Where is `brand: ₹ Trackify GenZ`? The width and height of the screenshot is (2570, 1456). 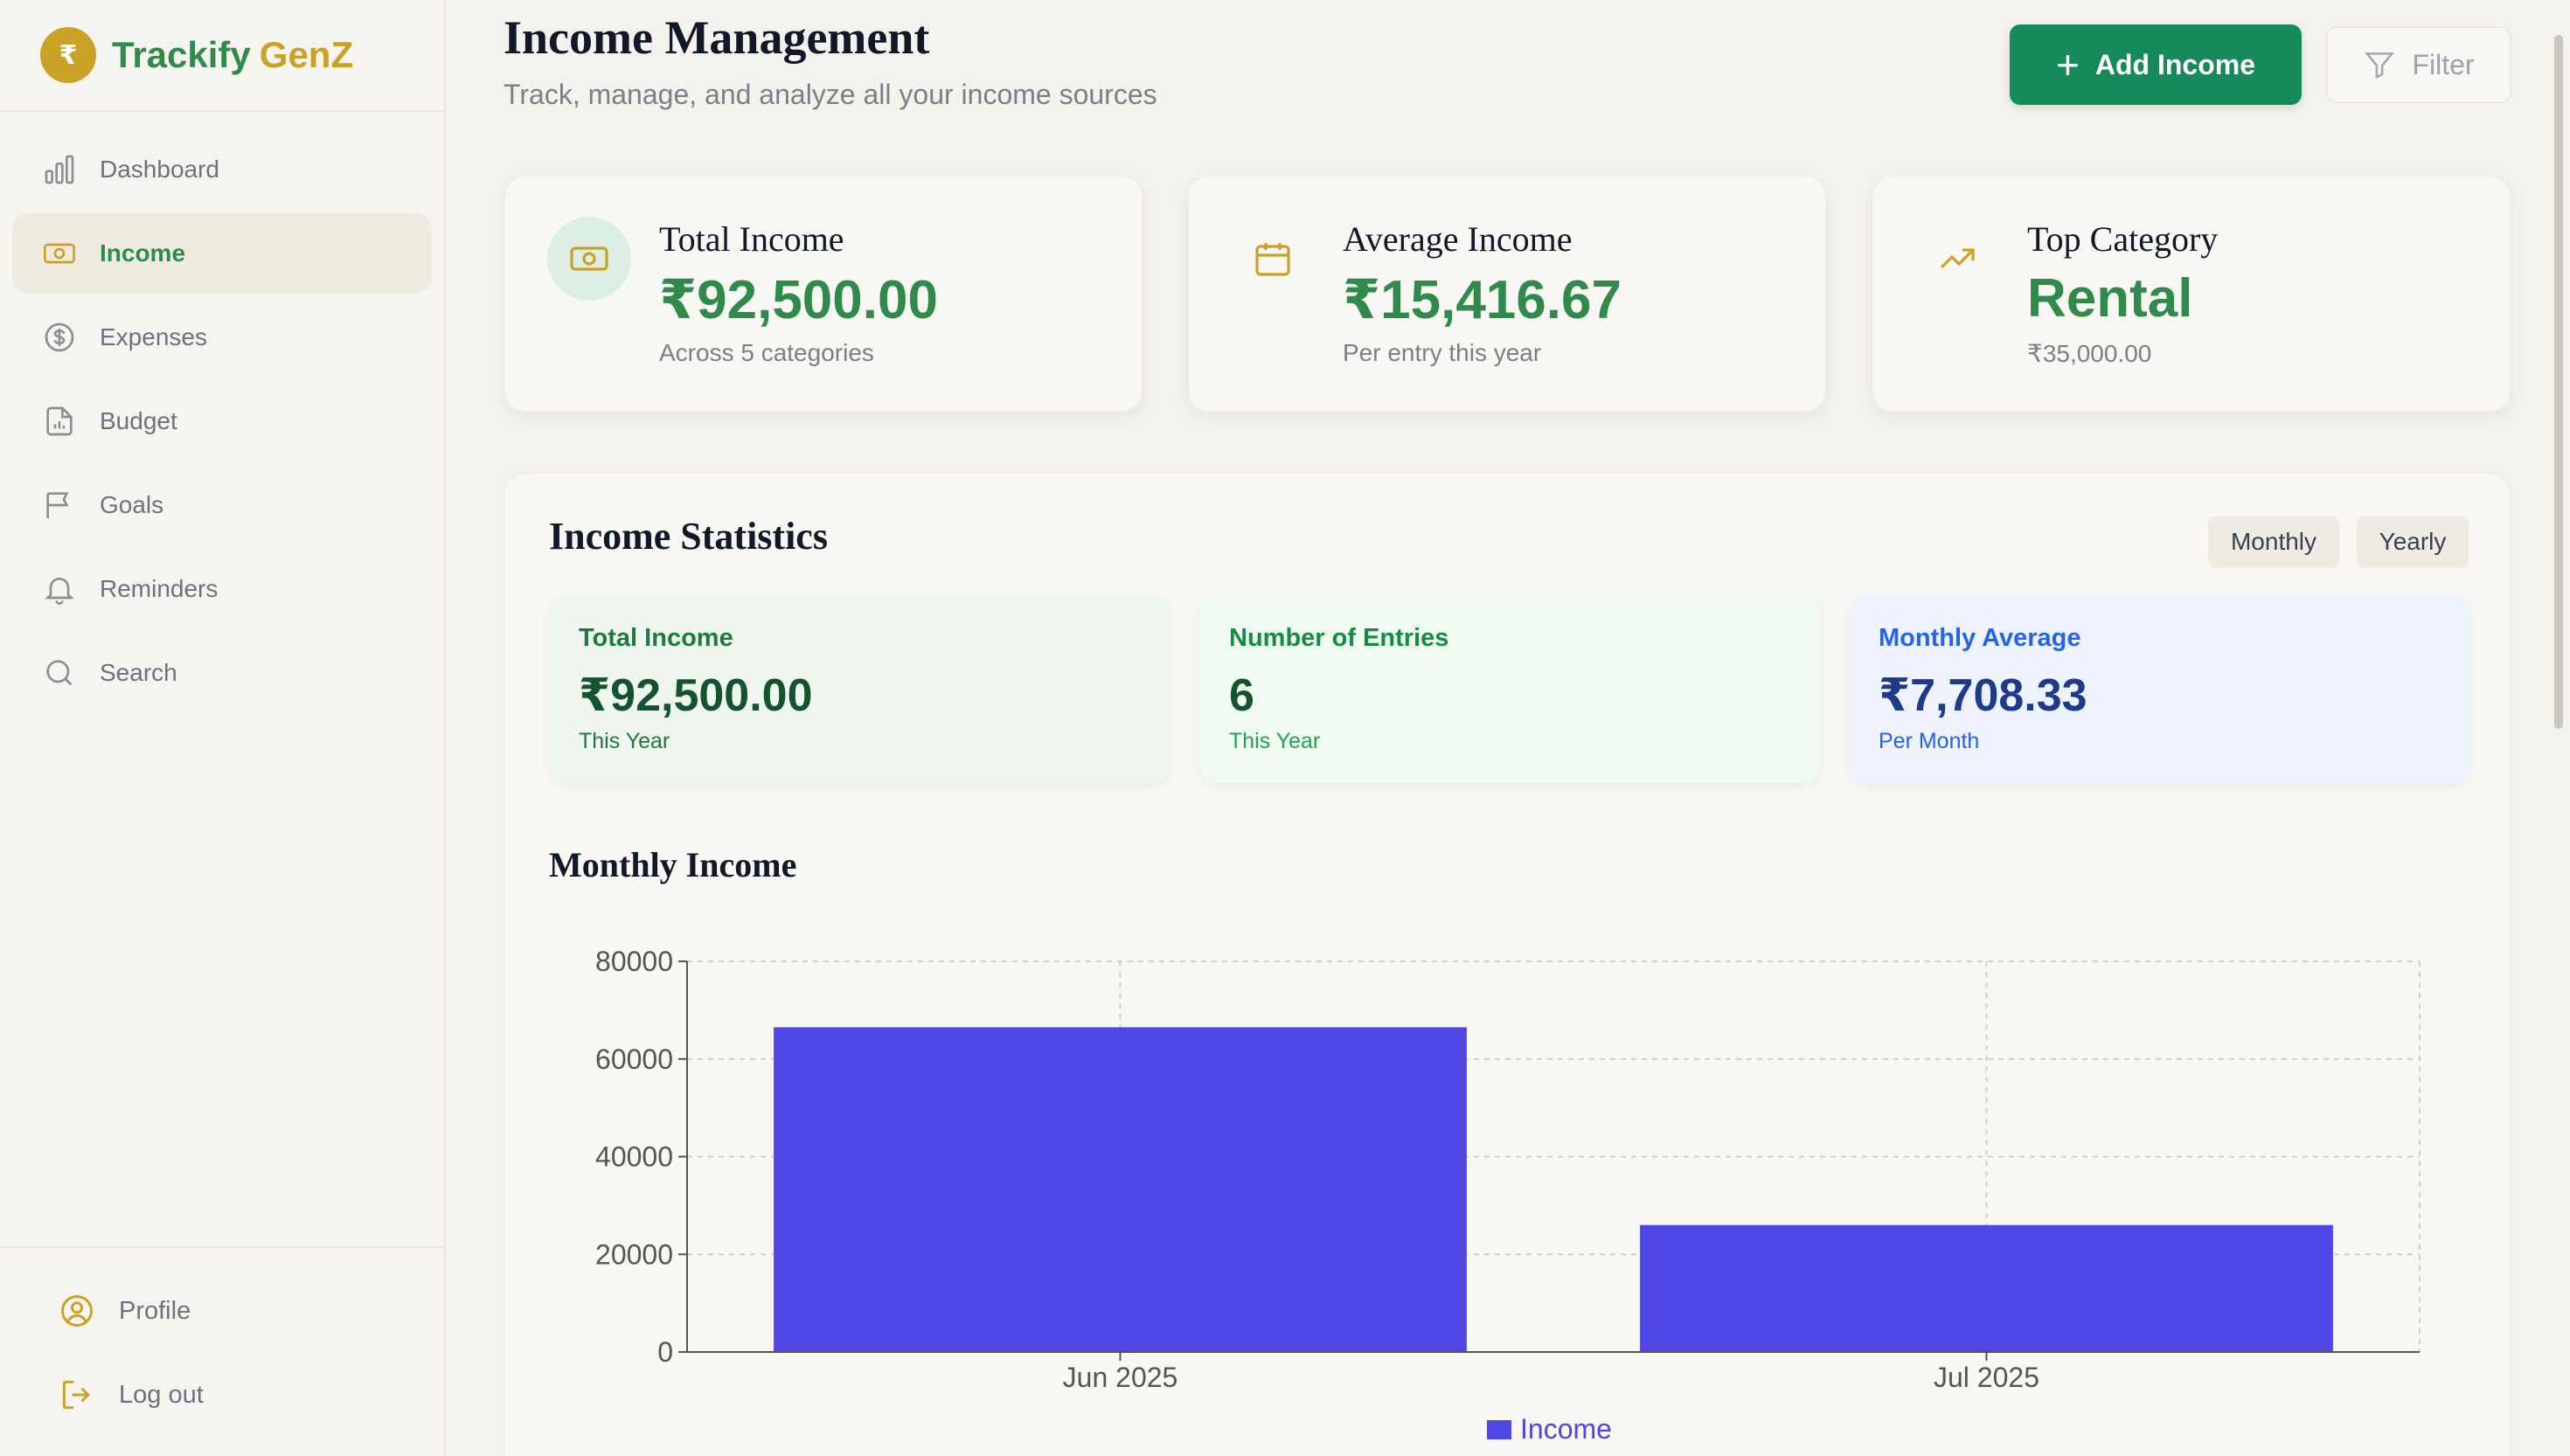
brand: ₹ Trackify GenZ is located at coordinates (222, 56).